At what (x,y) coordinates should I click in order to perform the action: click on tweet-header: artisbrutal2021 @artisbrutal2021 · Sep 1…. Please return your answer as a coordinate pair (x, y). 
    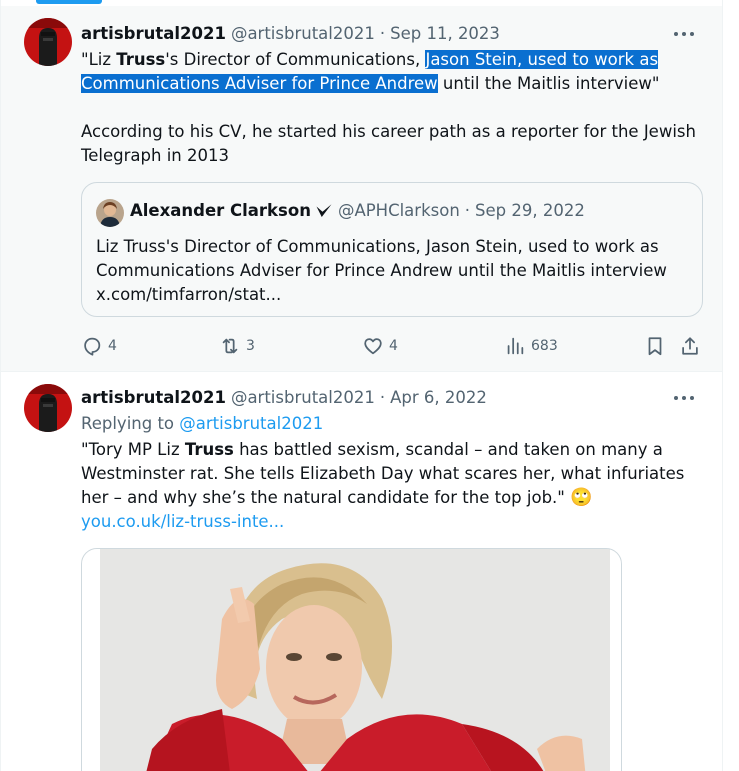
    Looking at the image, I should click on (290, 33).